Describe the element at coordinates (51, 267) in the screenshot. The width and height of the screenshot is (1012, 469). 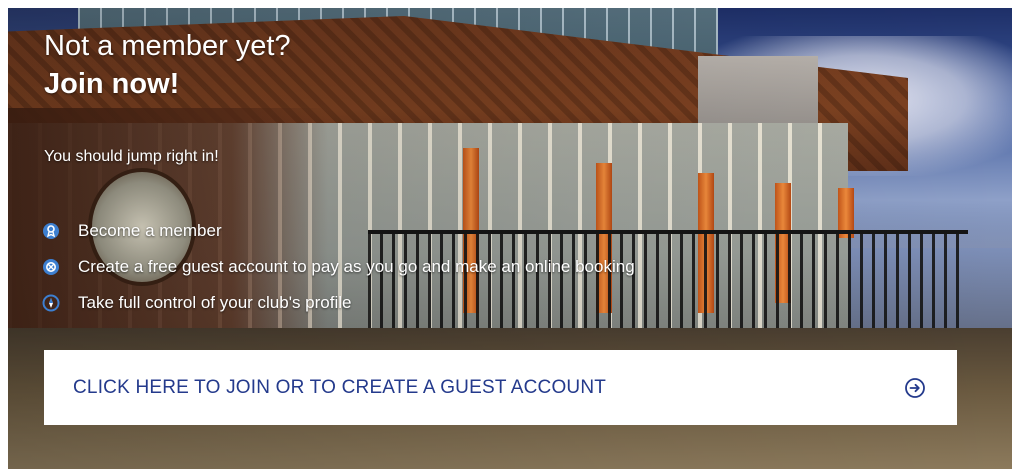
I see `guest-account-icon` at that location.